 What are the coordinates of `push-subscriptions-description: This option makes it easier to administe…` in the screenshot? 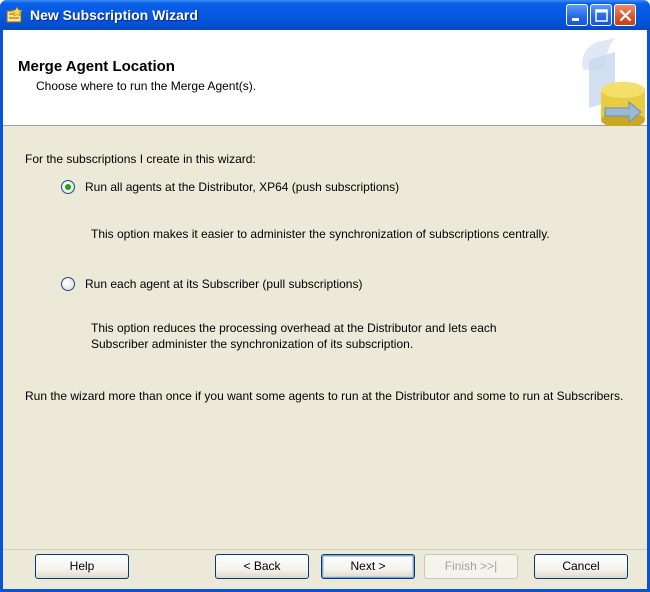 It's located at (320, 234).